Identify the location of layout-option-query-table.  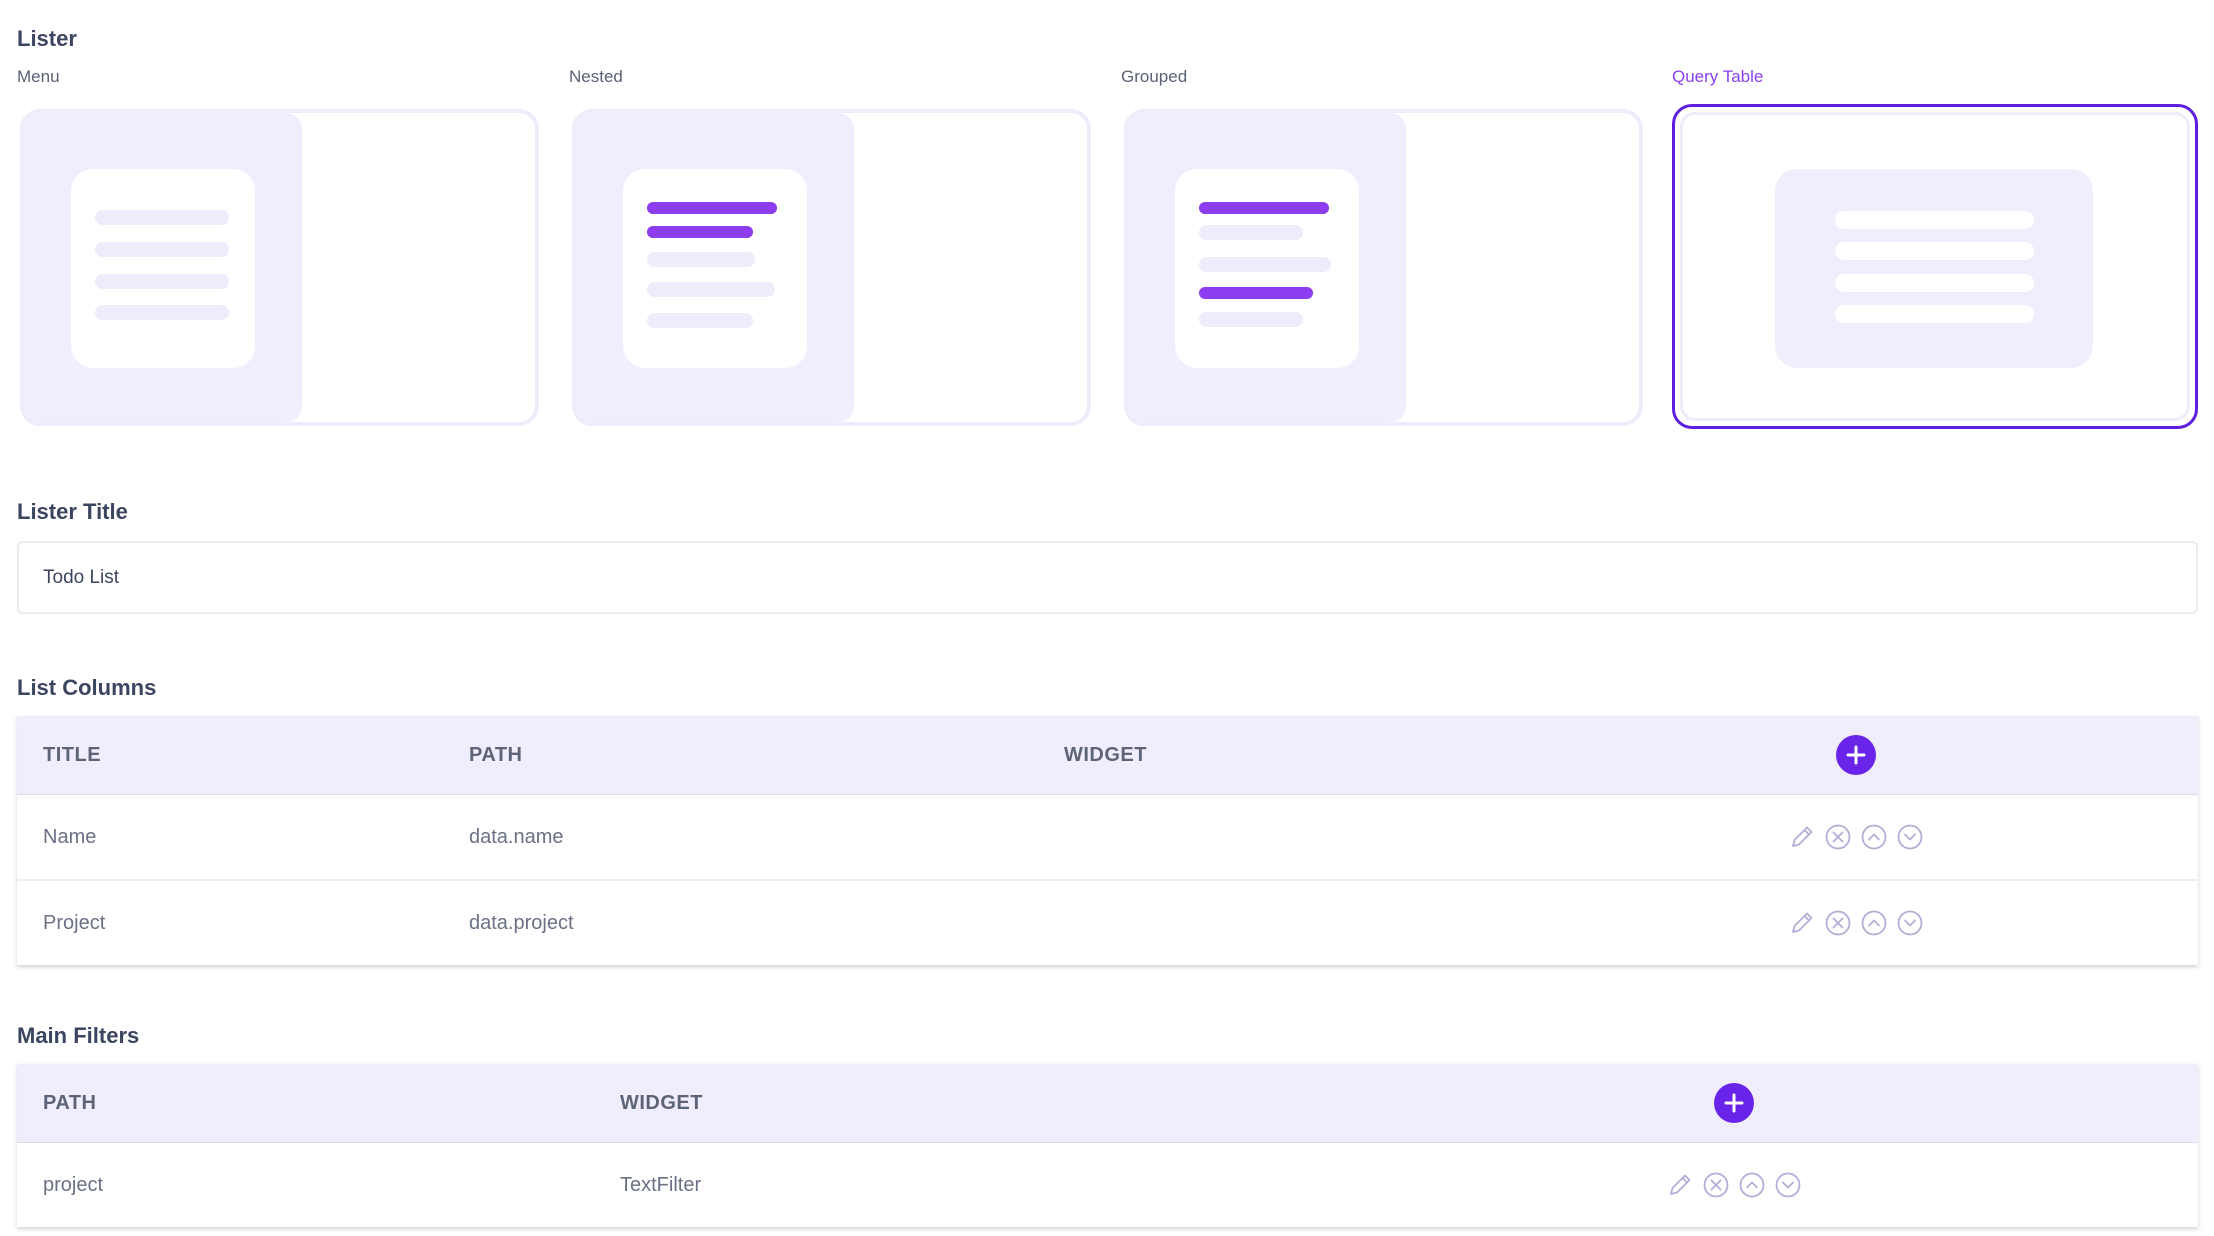
(1935, 266).